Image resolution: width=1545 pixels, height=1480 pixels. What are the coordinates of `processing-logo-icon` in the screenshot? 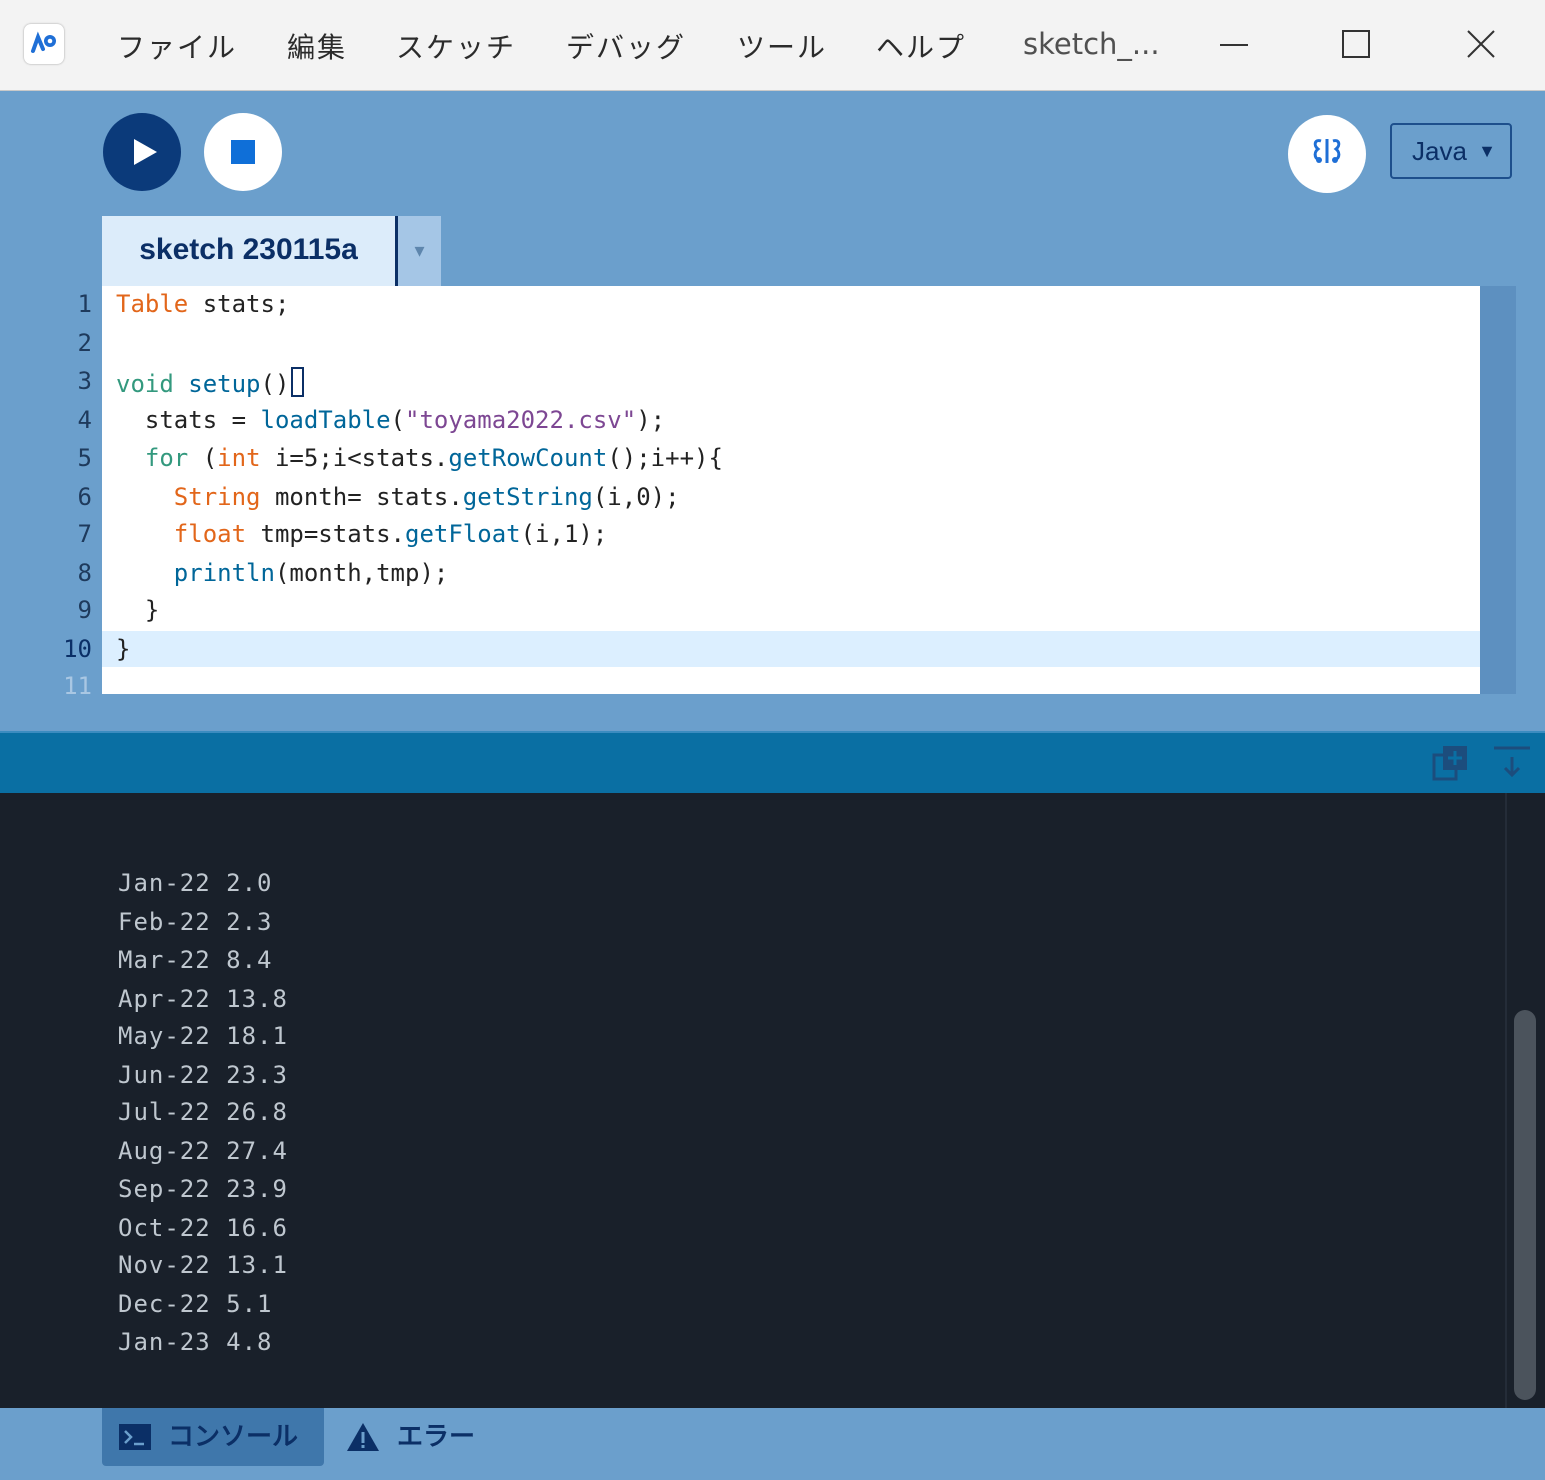 It's located at (44, 44).